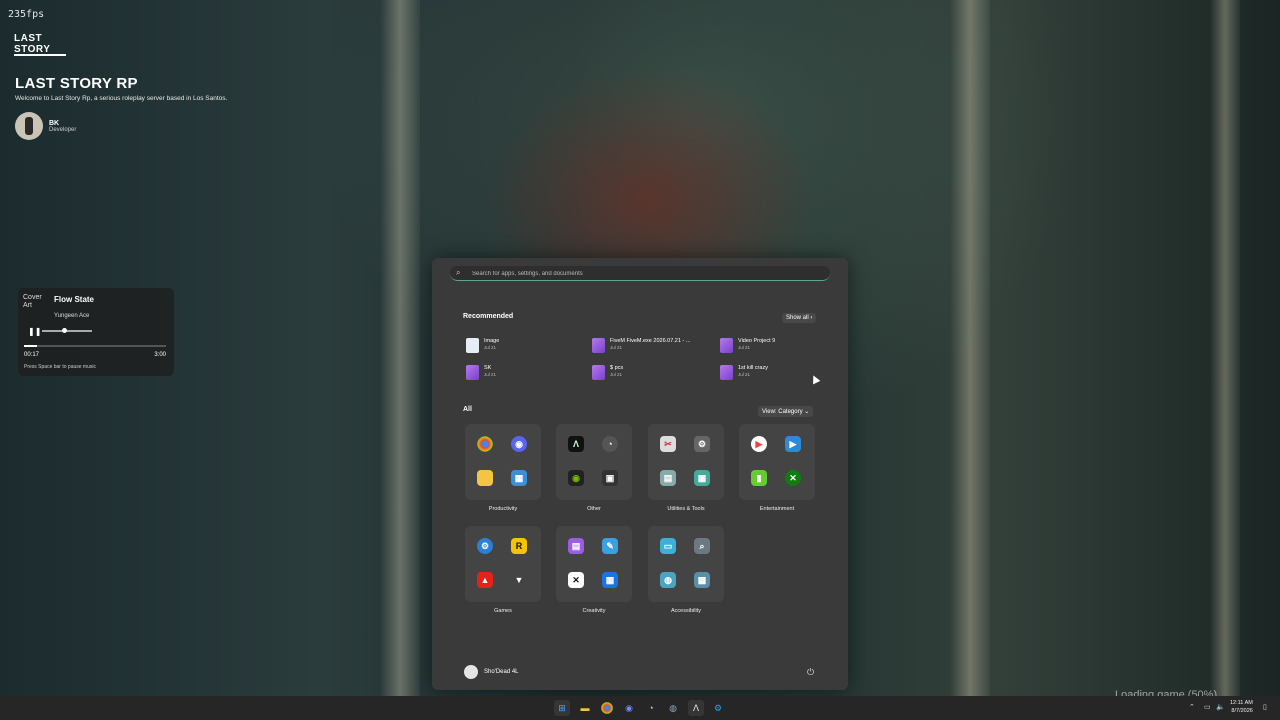  Describe the element at coordinates (696, 708) in the screenshot. I see `fivem-icon: Λ` at that location.